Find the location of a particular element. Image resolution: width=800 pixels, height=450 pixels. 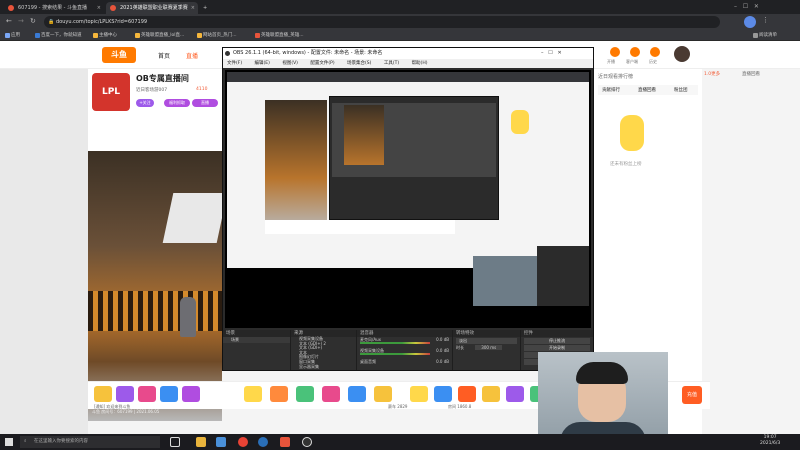

menu-tools: 工具(T) is located at coordinates (391, 63).